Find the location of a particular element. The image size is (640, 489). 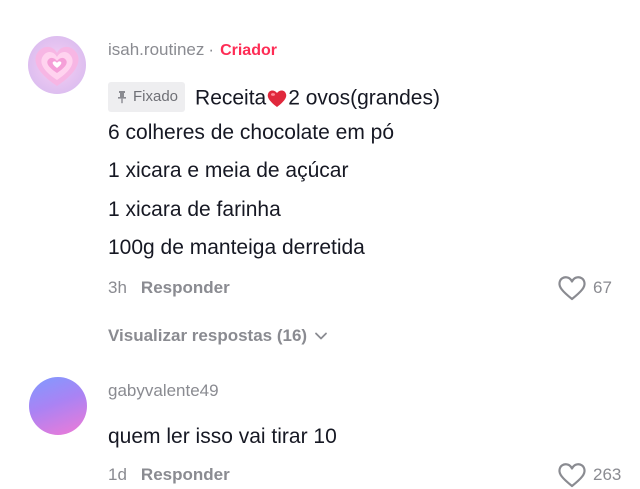

like-count: 263 is located at coordinates (607, 474).